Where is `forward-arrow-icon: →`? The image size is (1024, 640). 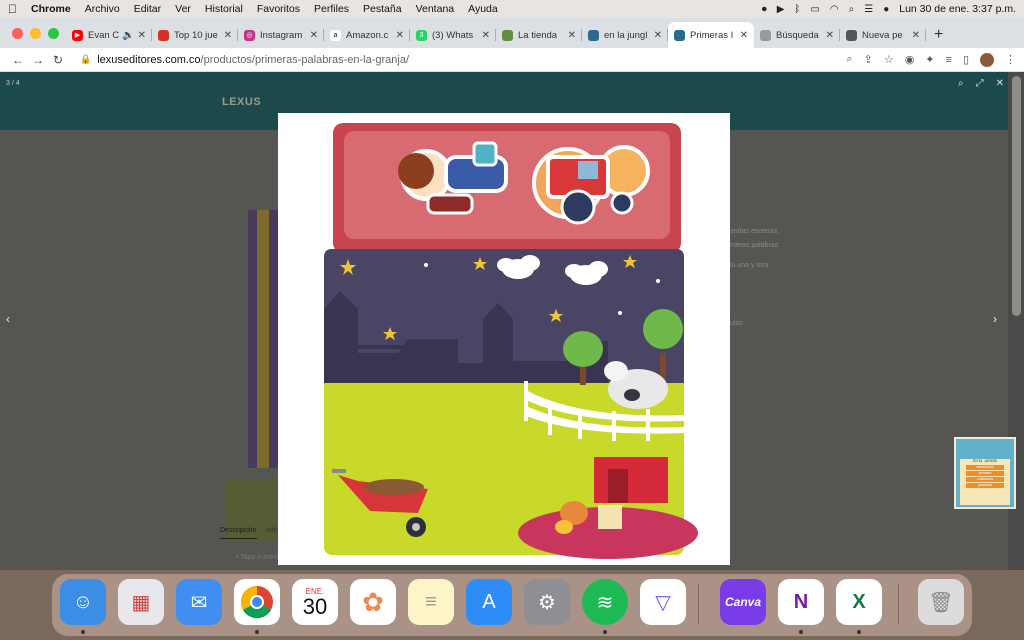
forward-arrow-icon: → is located at coordinates (38, 60).